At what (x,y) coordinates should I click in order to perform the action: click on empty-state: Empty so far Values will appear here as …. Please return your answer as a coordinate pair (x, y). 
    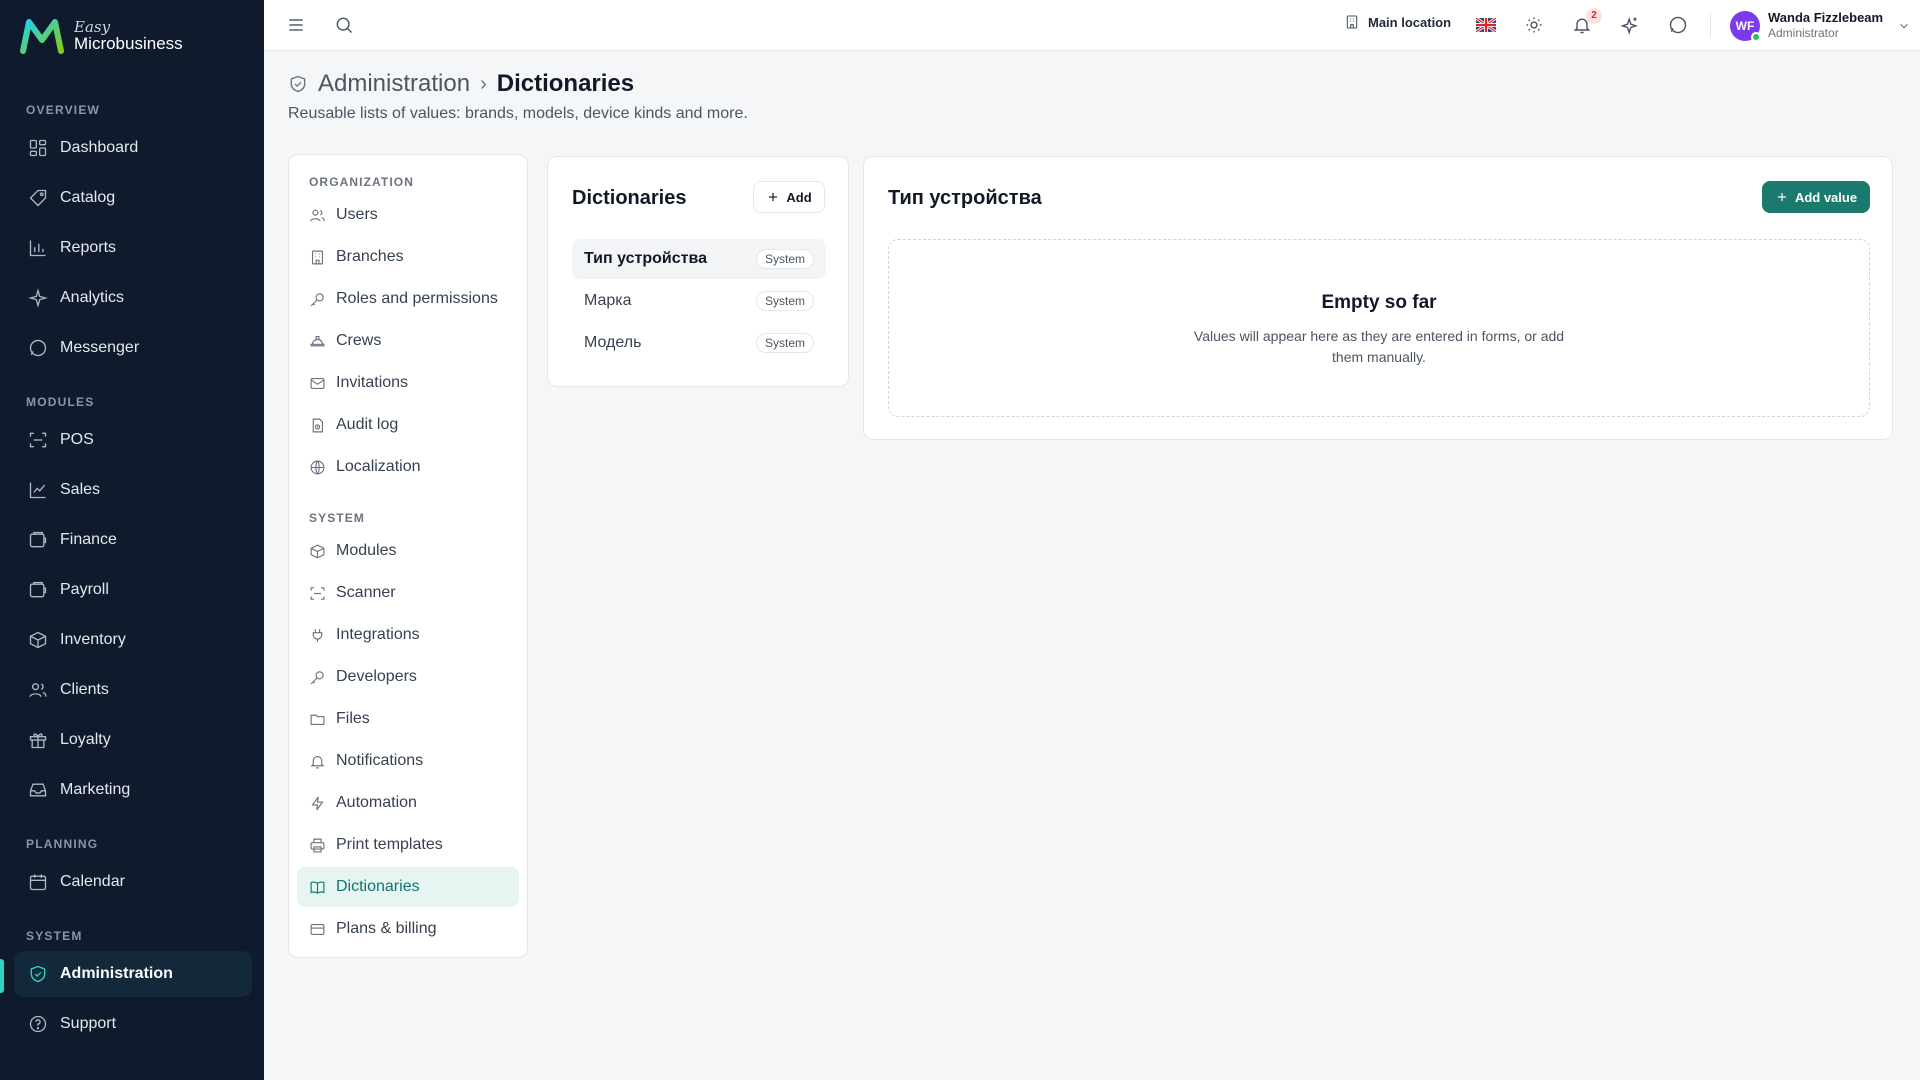
    Looking at the image, I should click on (1379, 328).